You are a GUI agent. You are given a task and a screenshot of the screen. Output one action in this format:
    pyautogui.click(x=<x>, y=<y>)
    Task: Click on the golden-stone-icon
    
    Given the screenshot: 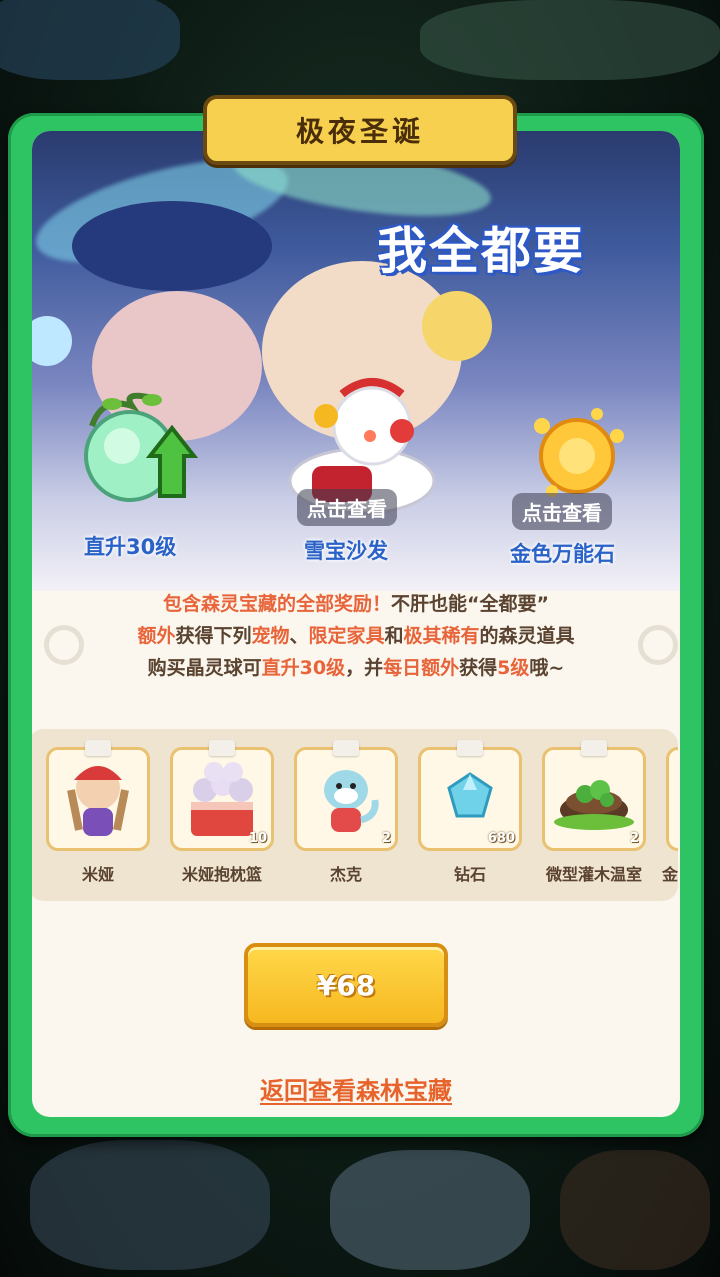 What is the action you would take?
    pyautogui.click(x=579, y=452)
    